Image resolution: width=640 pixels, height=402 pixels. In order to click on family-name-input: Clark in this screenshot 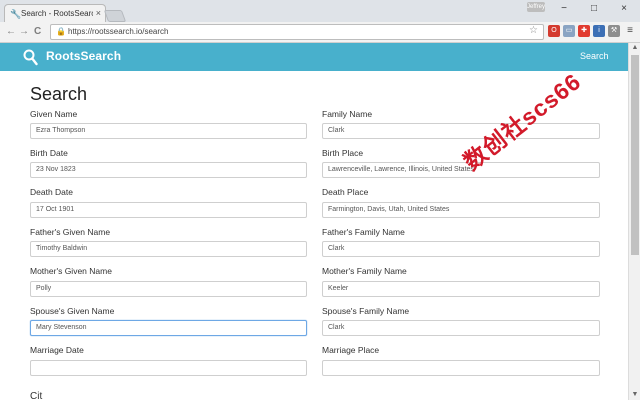, I will do `click(461, 131)`.